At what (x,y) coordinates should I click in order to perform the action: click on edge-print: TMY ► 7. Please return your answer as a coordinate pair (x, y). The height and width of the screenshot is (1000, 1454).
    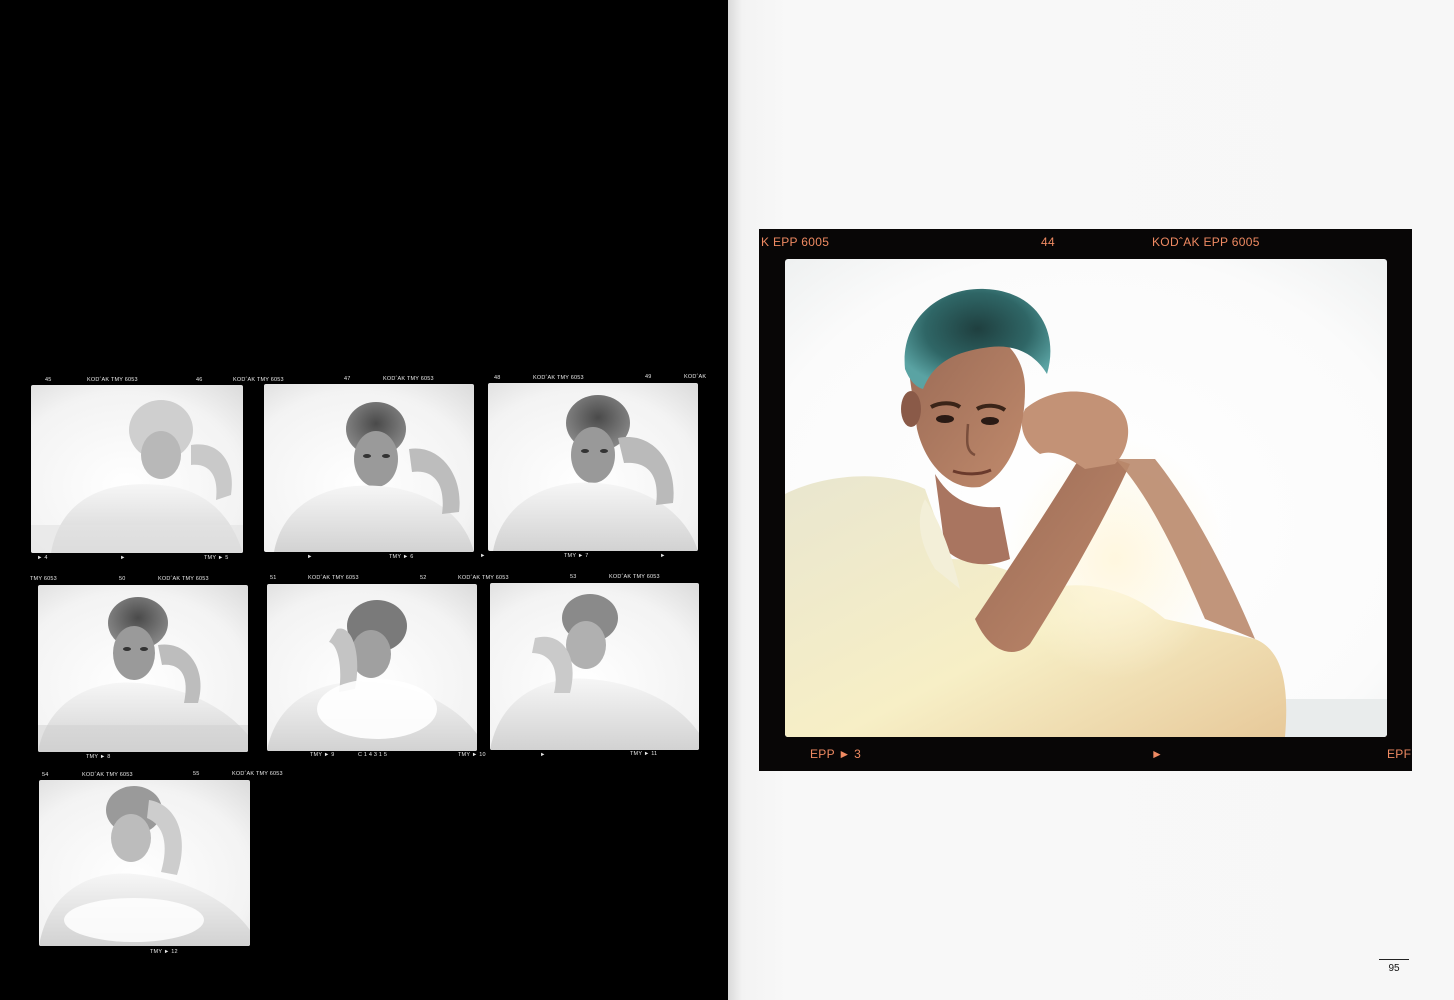
    Looking at the image, I should click on (576, 556).